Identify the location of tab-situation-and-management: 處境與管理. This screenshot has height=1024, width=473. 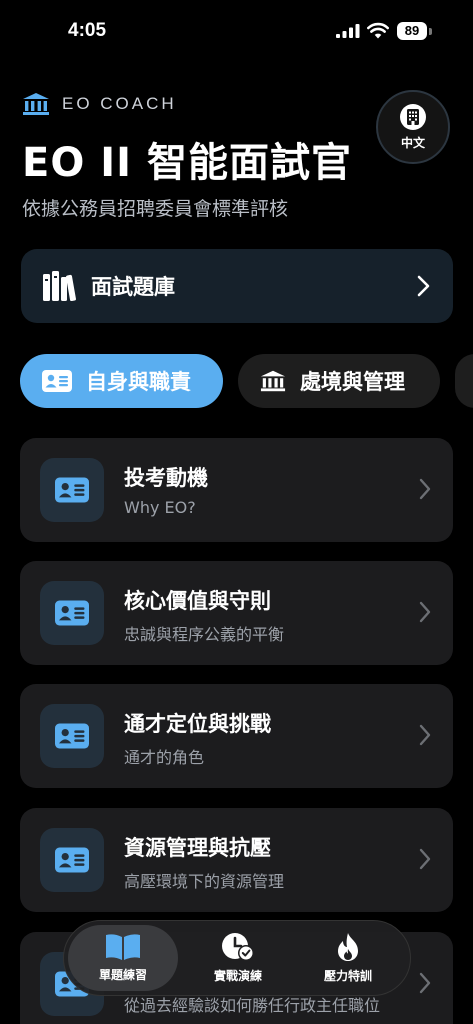
(339, 381).